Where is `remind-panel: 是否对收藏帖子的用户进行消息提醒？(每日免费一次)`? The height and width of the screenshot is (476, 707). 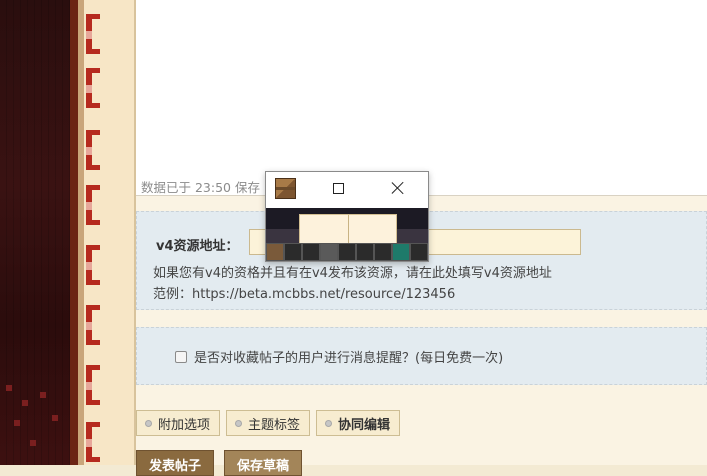
remind-panel: 是否对收藏帖子的用户进行消息提醒？(每日免费一次) is located at coordinates (421, 356).